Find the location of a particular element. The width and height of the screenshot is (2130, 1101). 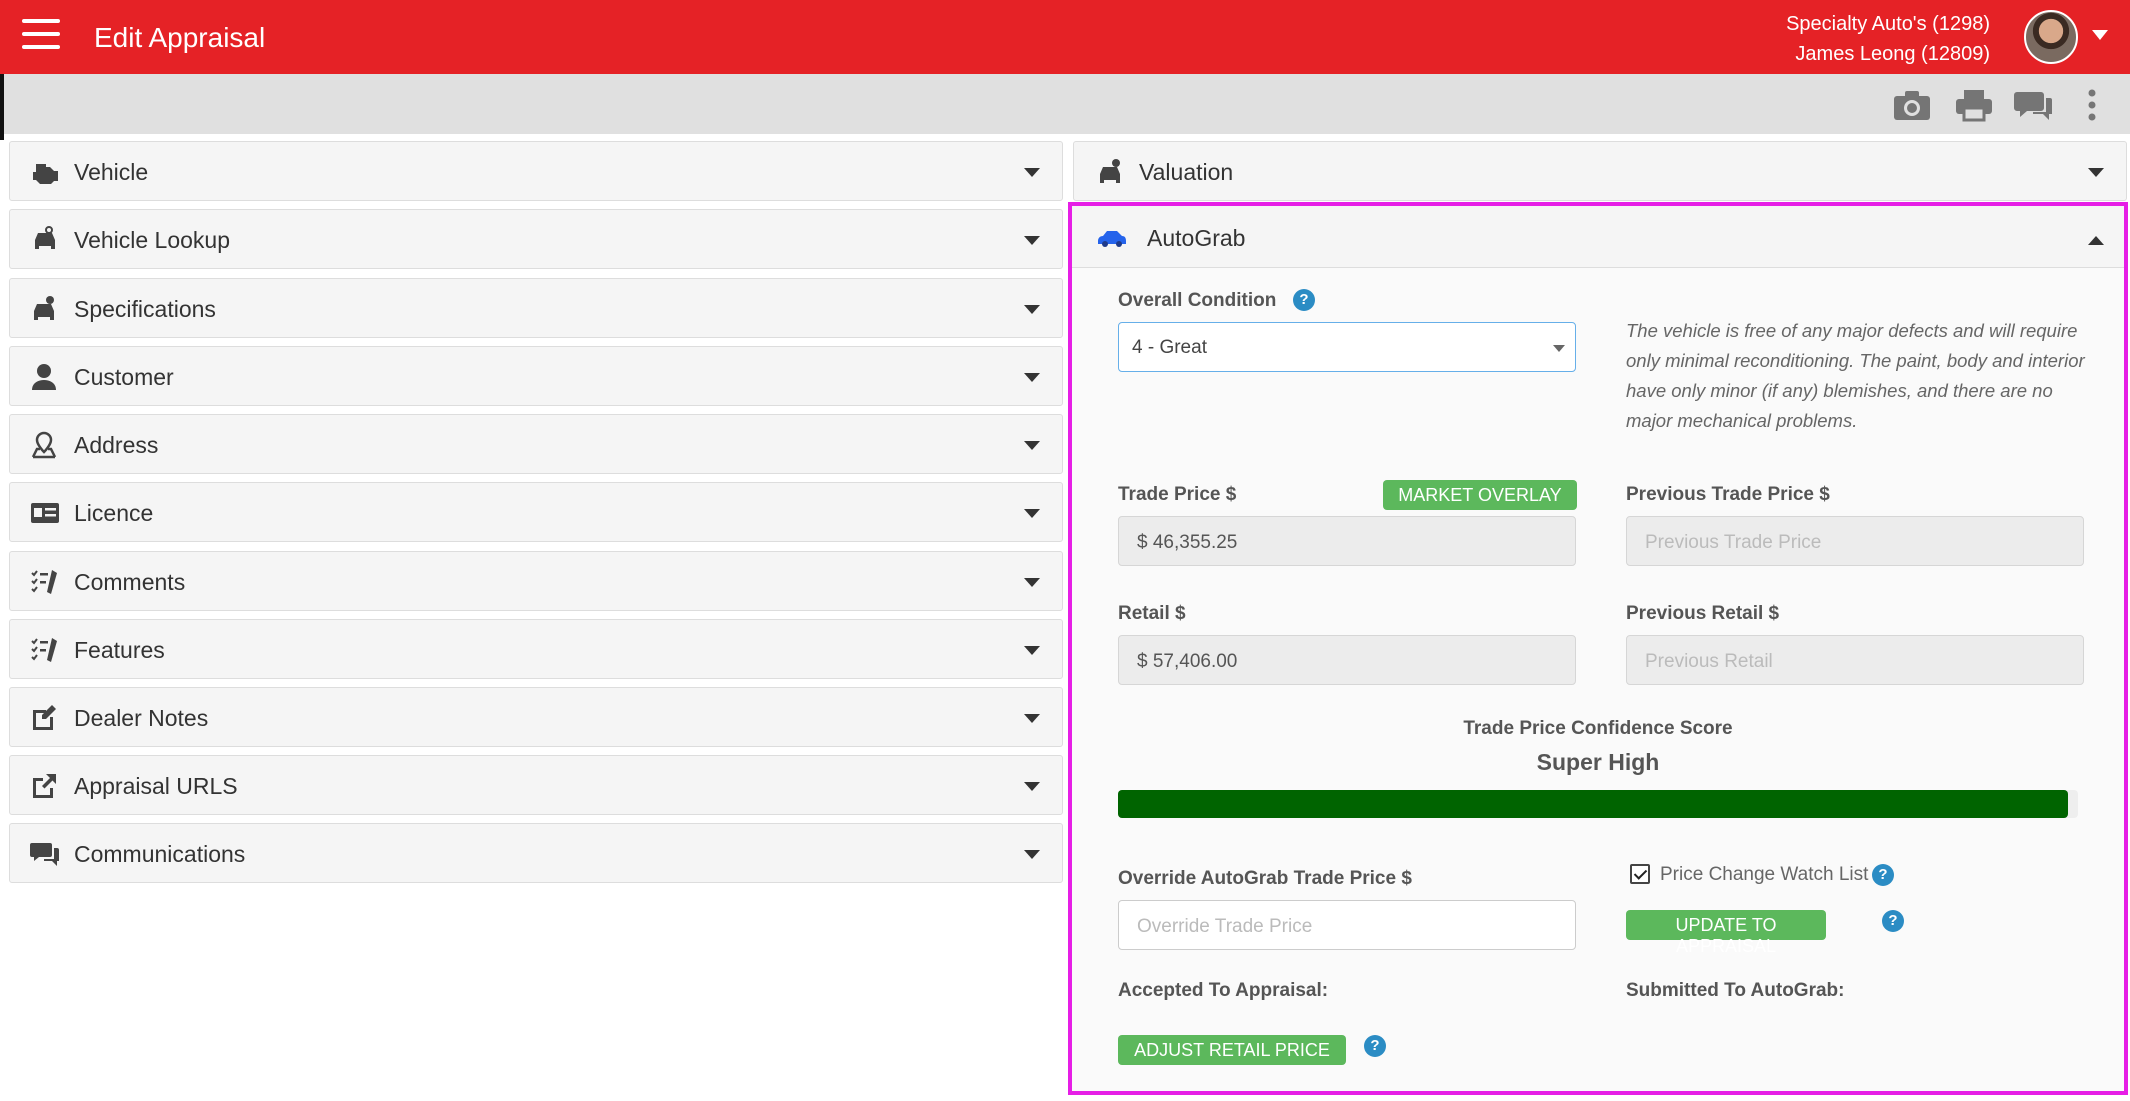

submitted-to-autograb-label: Submitted To AutoGrab: is located at coordinates (1735, 990).